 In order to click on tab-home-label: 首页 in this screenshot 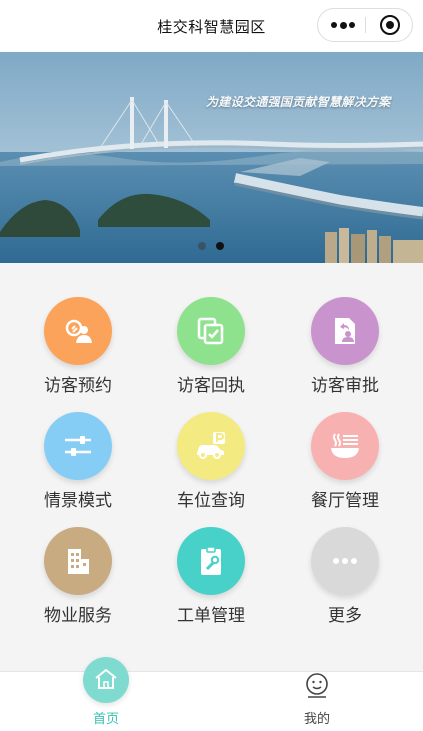, I will do `click(106, 717)`.